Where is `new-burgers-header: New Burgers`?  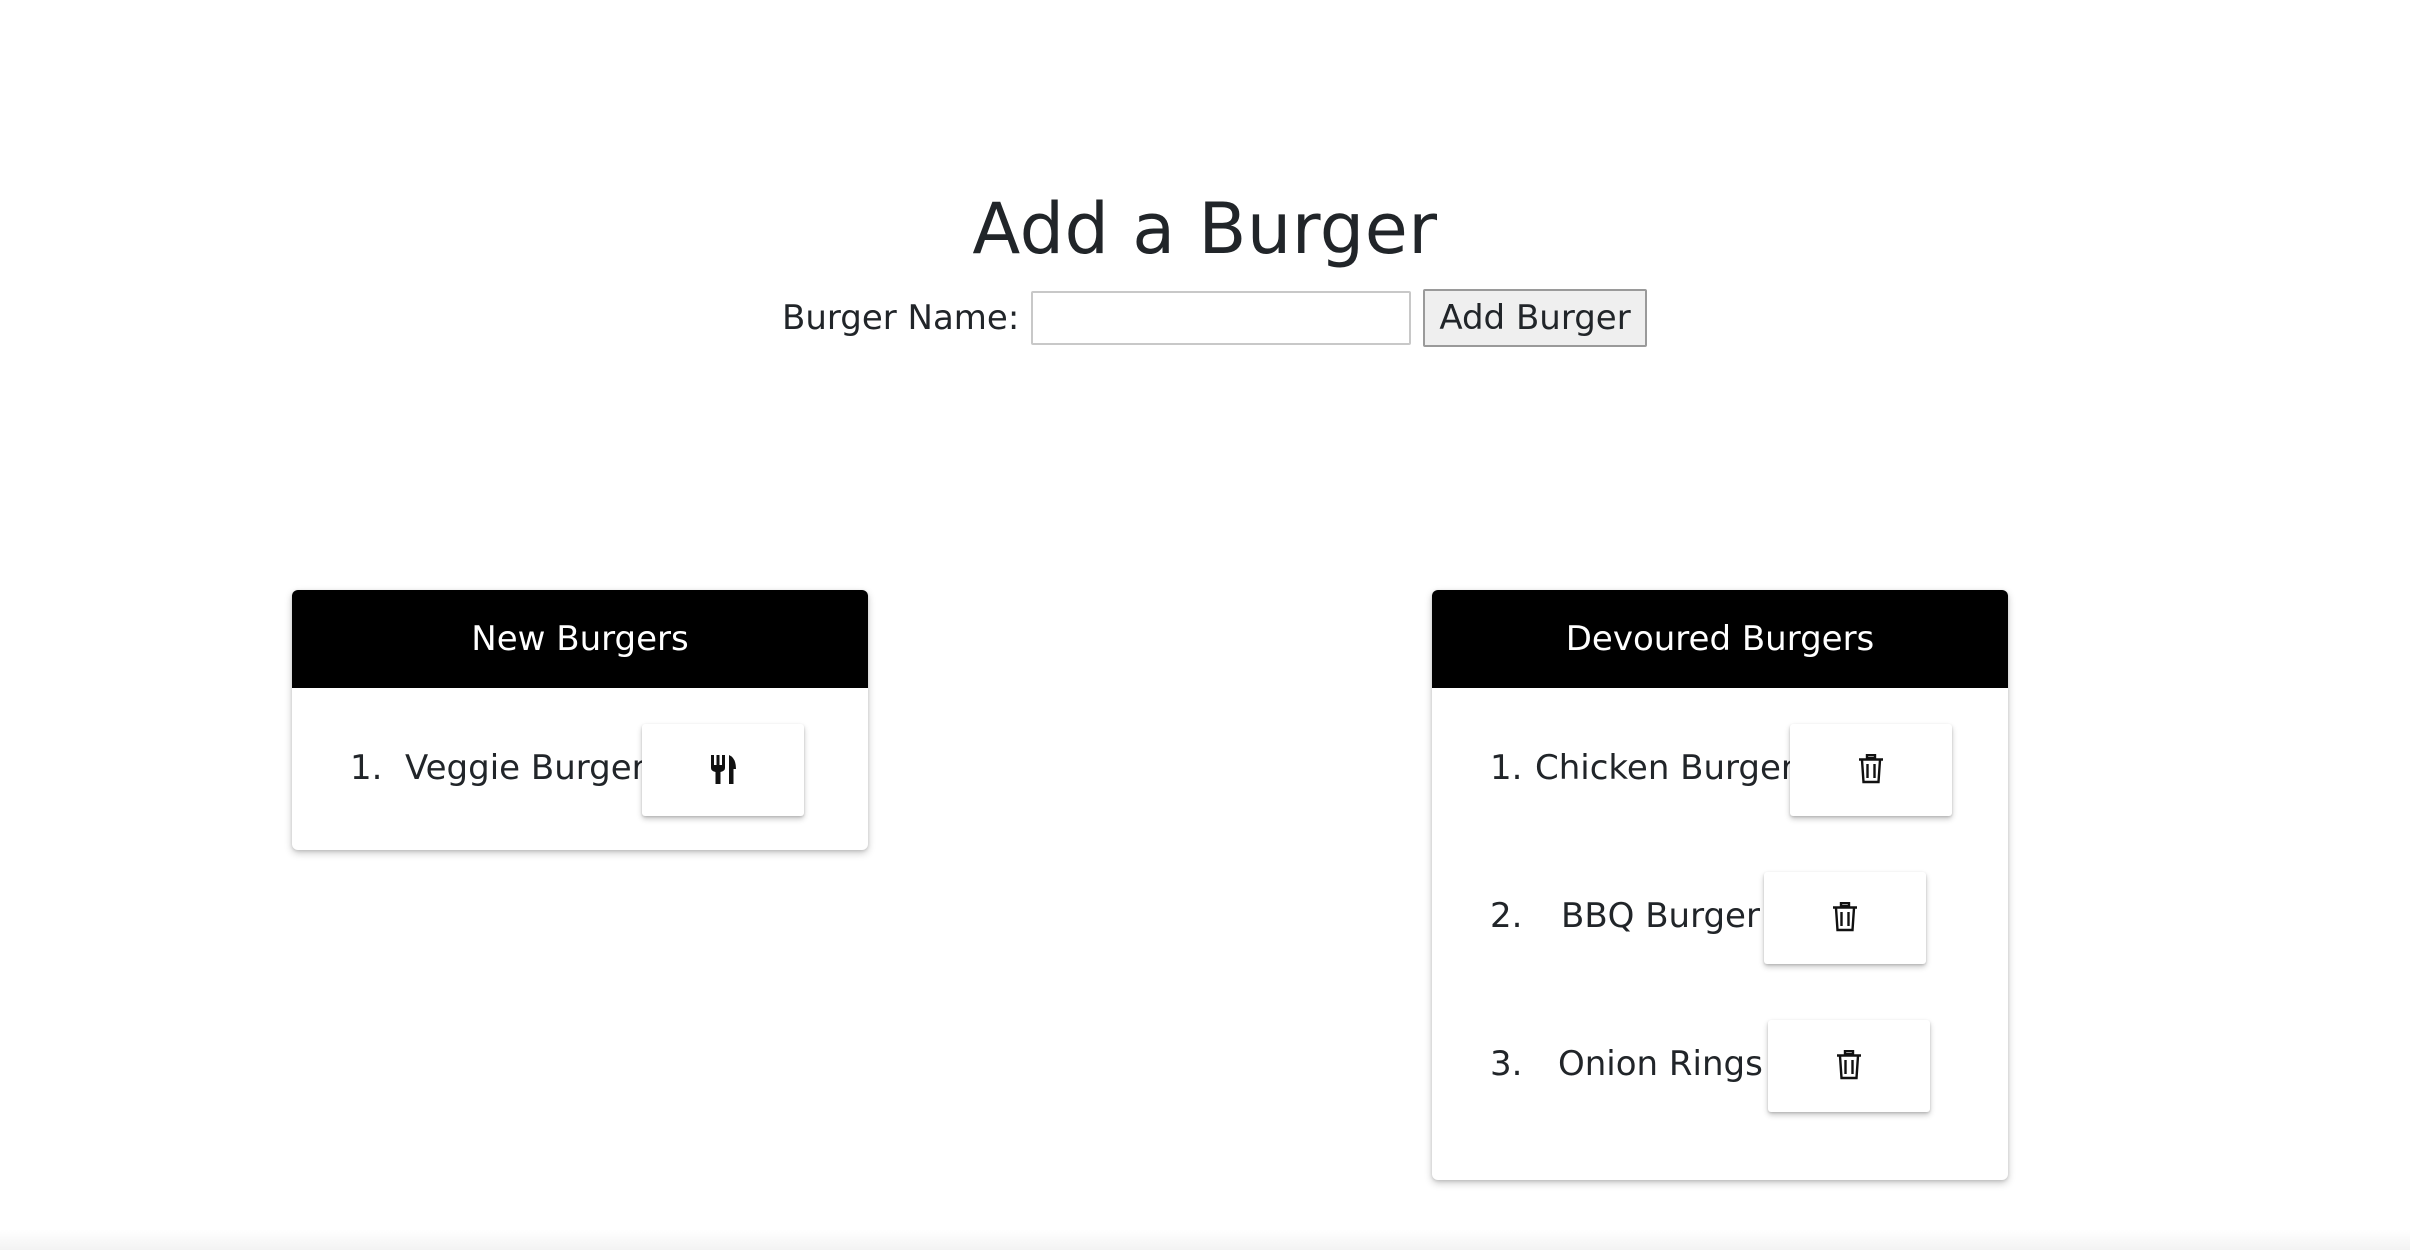
new-burgers-header: New Burgers is located at coordinates (580, 639).